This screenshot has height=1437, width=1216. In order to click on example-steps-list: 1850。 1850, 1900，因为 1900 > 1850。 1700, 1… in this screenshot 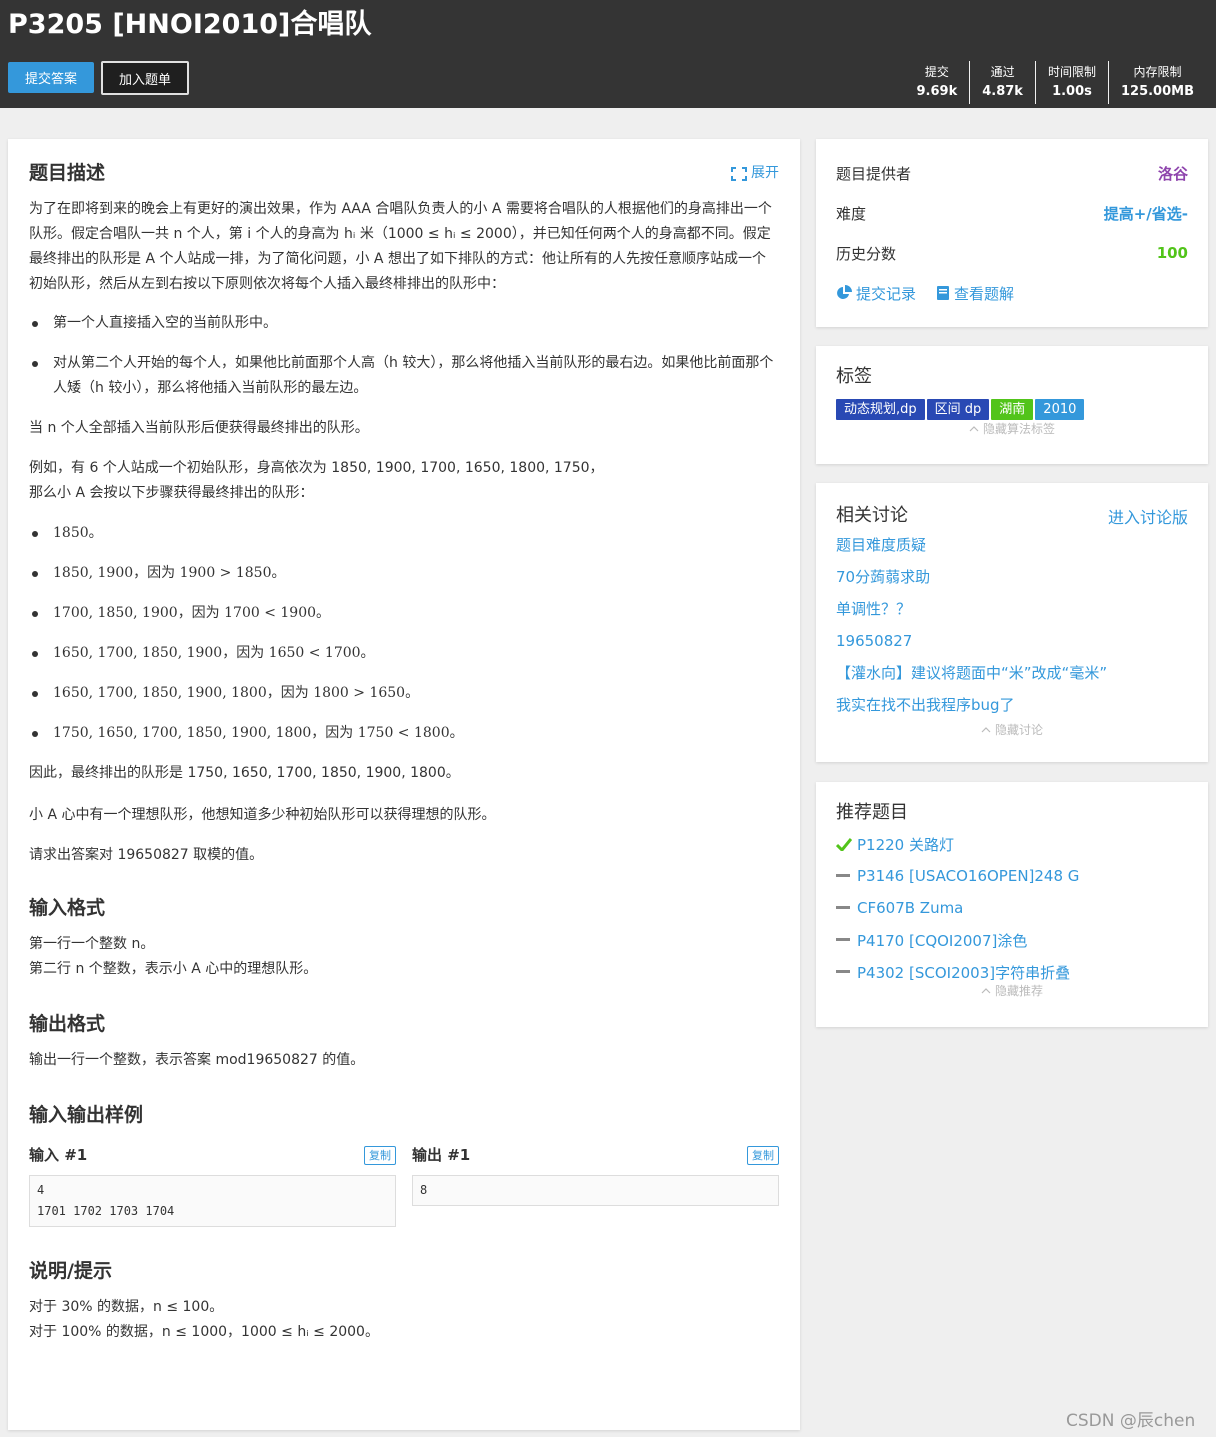, I will do `click(404, 633)`.